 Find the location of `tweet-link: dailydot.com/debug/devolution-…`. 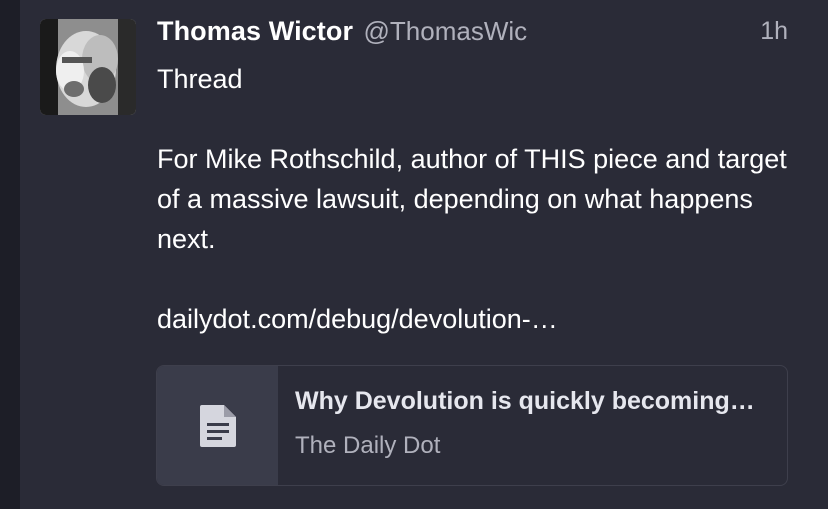

tweet-link: dailydot.com/debug/devolution-… is located at coordinates (477, 319).